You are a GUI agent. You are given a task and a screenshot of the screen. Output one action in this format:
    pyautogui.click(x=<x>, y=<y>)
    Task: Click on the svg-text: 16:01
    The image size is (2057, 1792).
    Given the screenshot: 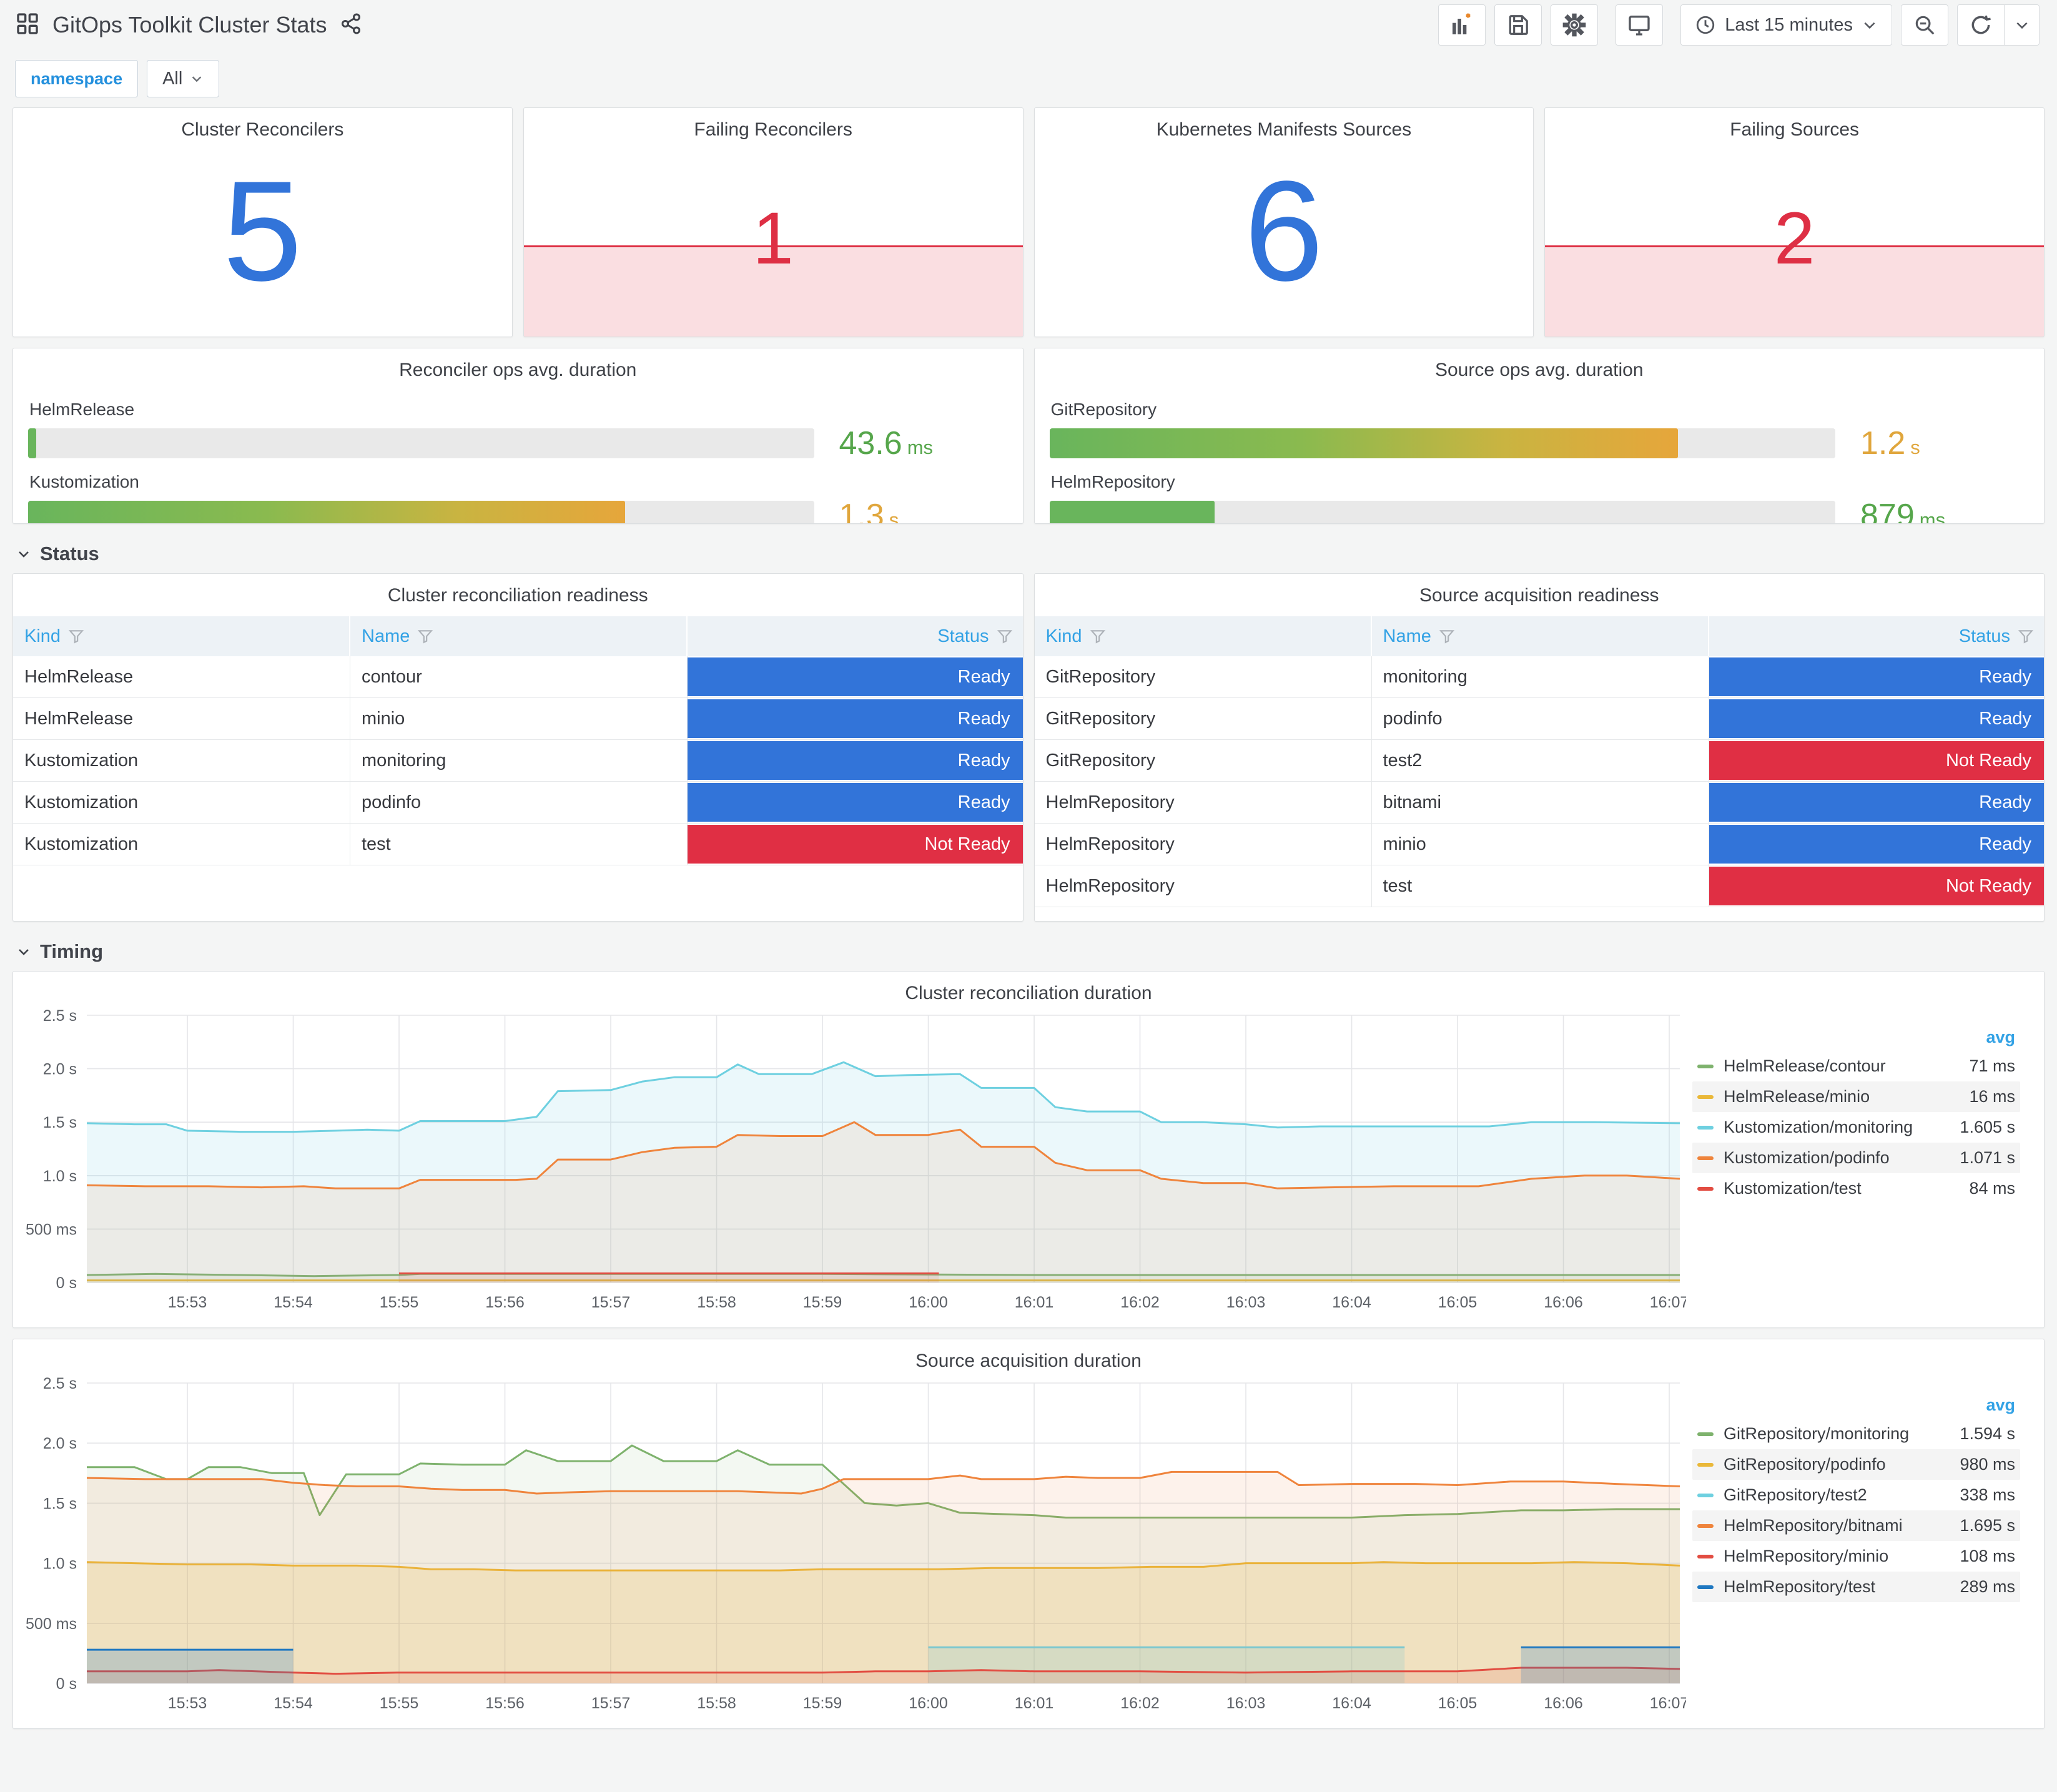 What is the action you would take?
    pyautogui.click(x=1034, y=1703)
    